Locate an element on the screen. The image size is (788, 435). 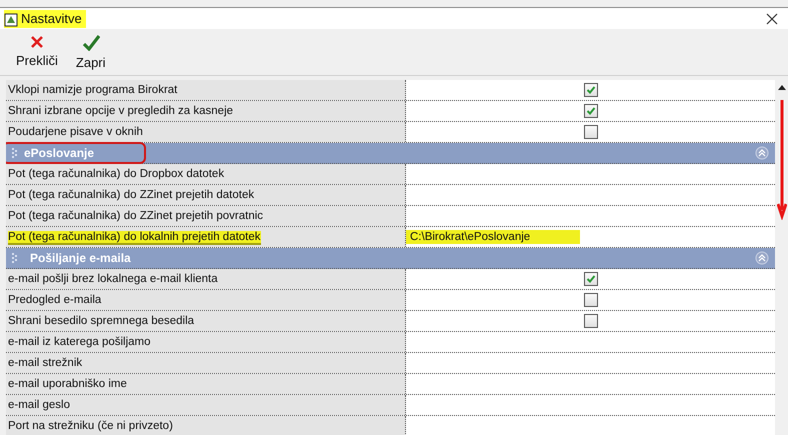
app-icon is located at coordinates (12, 18).